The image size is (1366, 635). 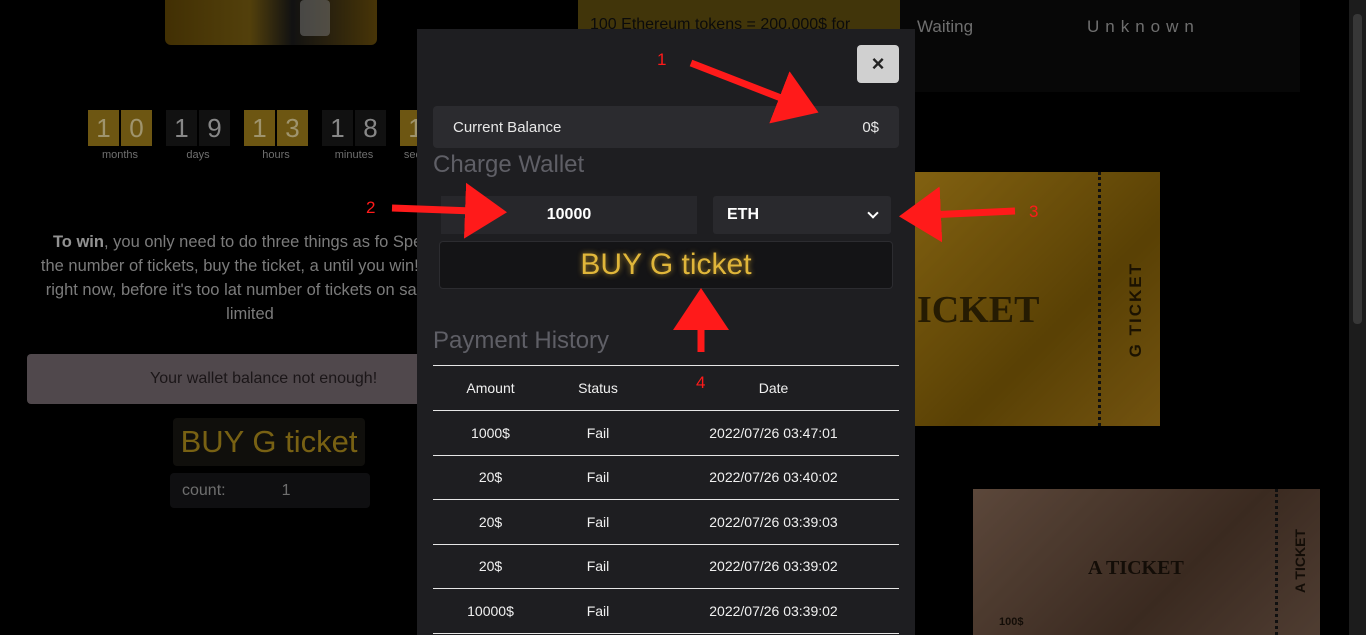 What do you see at coordinates (507, 127) in the screenshot?
I see `balance-label: Current Balance` at bounding box center [507, 127].